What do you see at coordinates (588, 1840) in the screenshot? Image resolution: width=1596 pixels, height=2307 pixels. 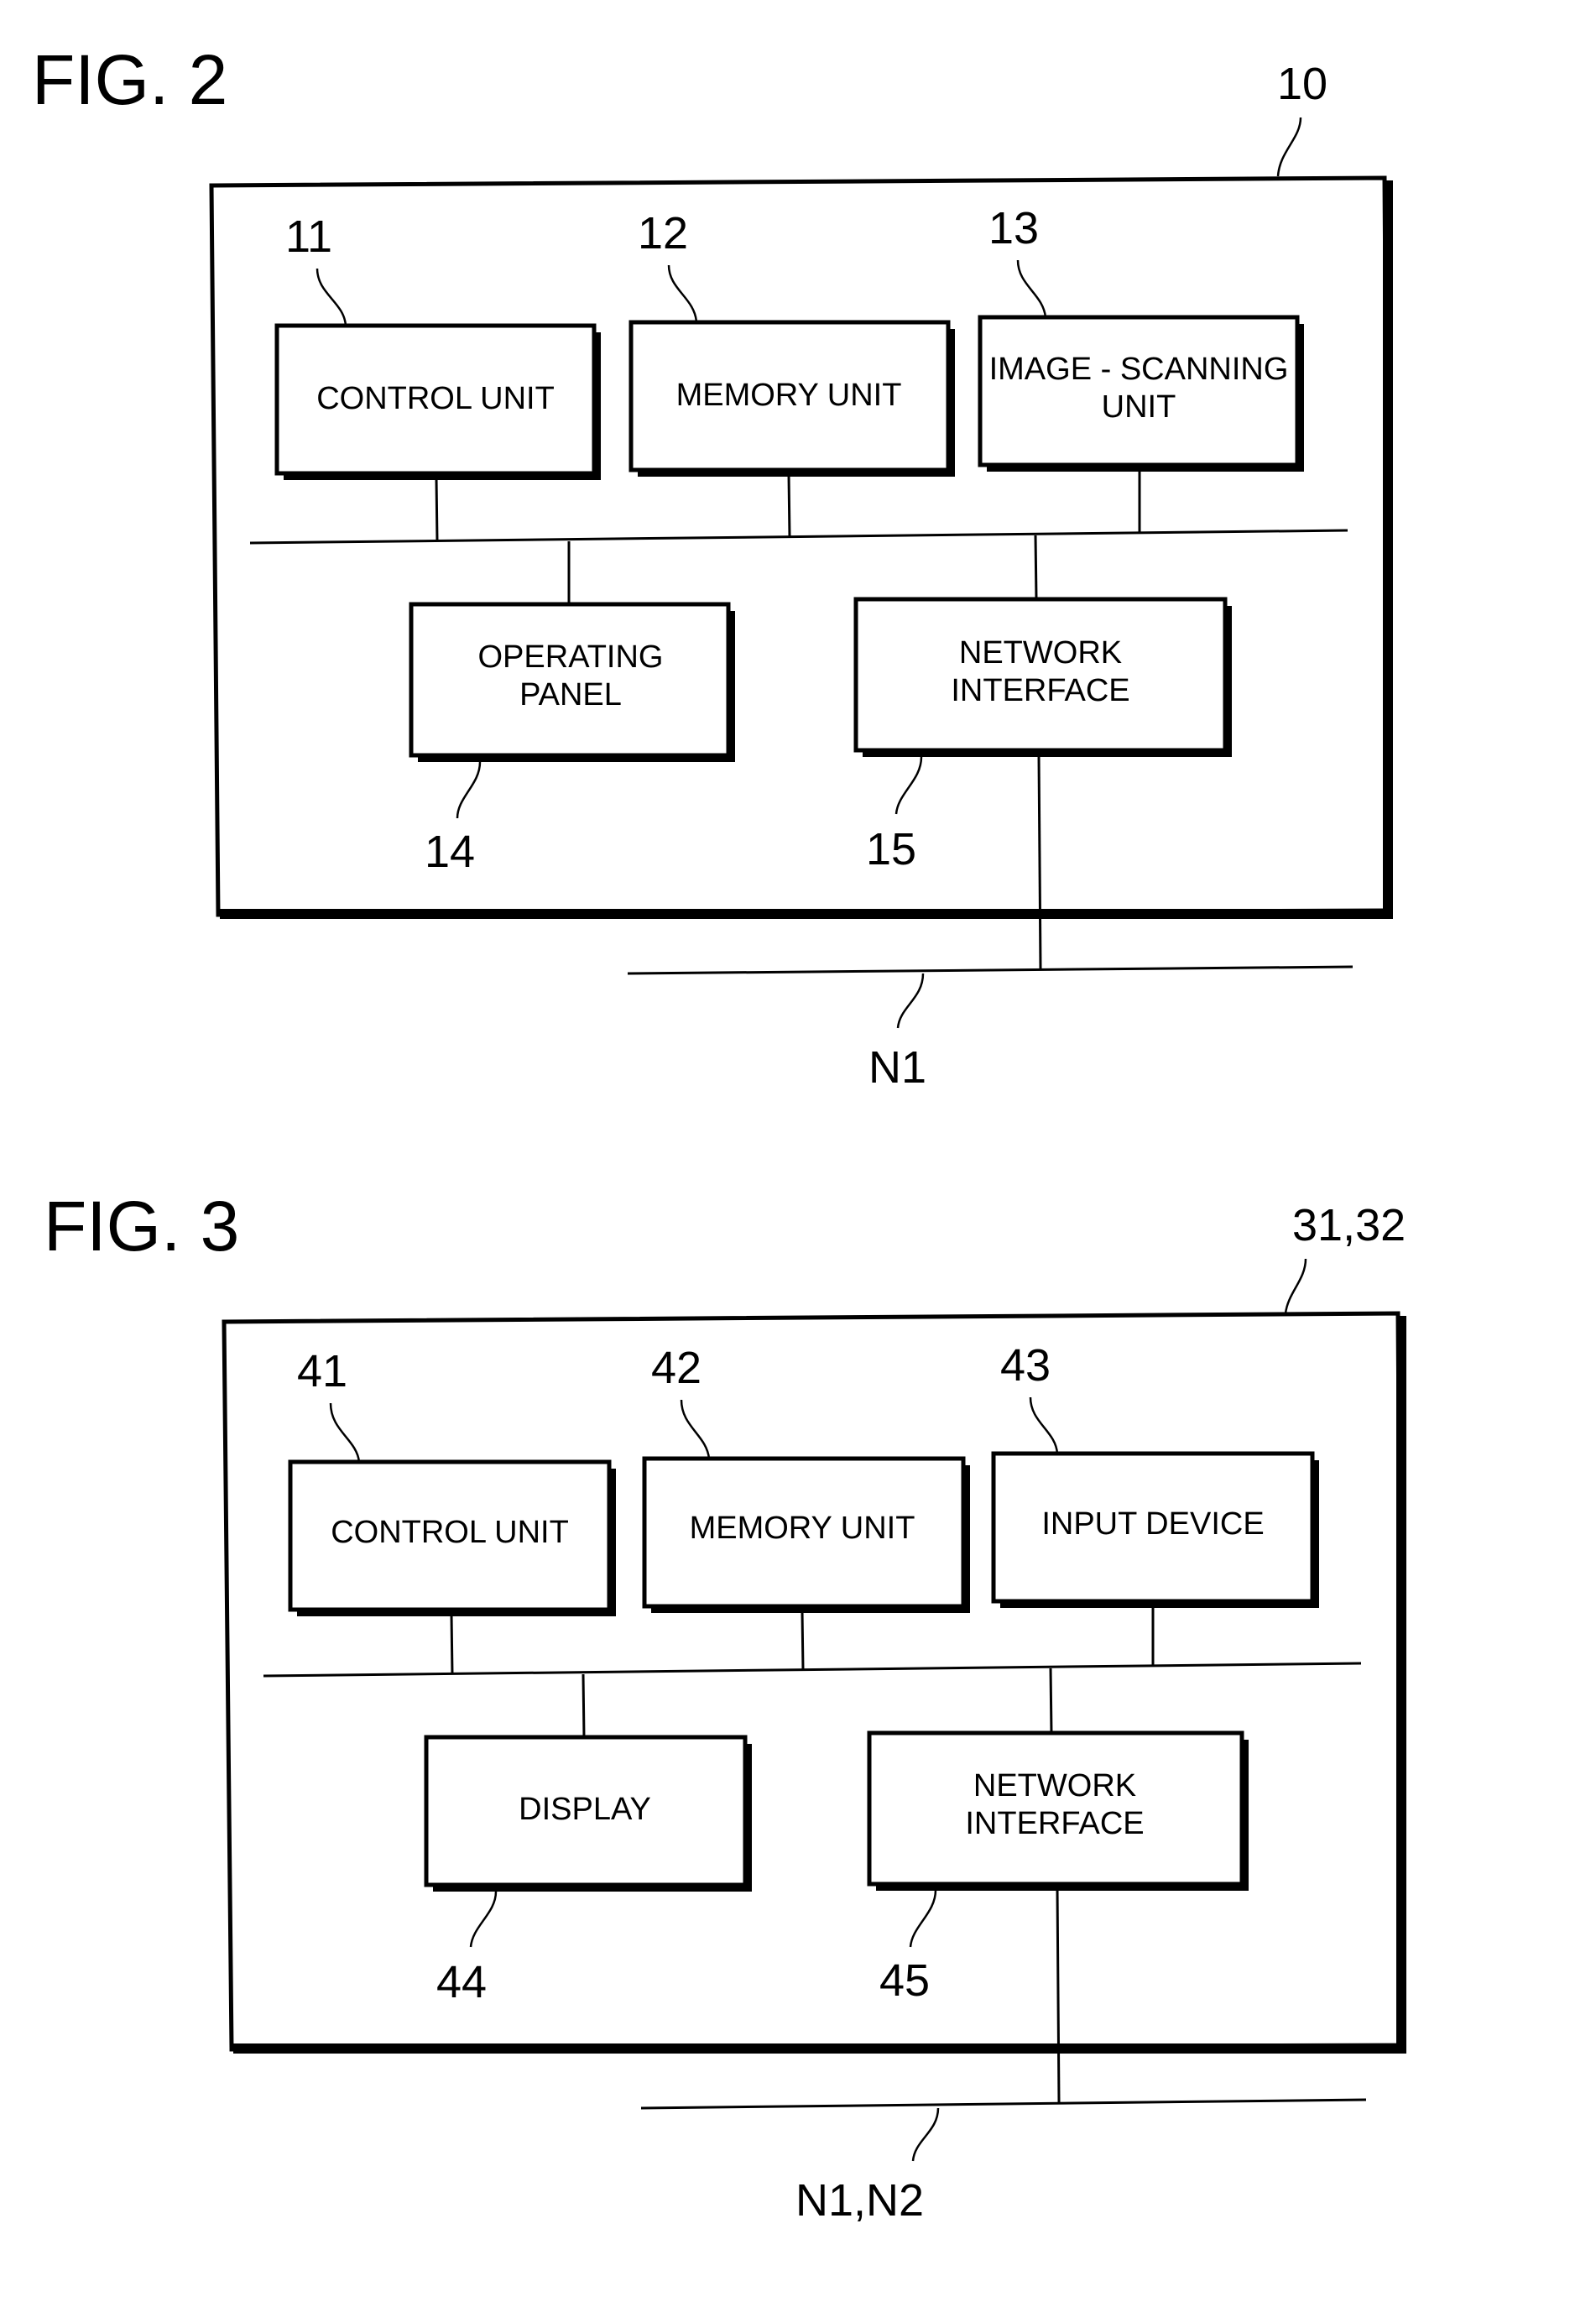 I see `fig3-block-display: DISPLAY 44` at bounding box center [588, 1840].